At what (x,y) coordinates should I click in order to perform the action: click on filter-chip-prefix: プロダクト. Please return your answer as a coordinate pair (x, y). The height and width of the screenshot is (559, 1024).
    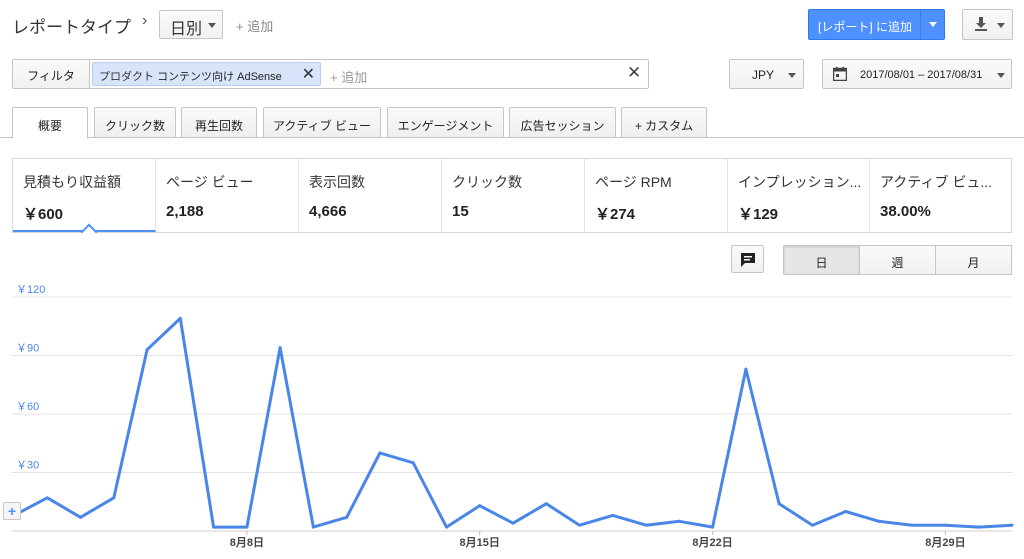
    Looking at the image, I should click on (126, 77).